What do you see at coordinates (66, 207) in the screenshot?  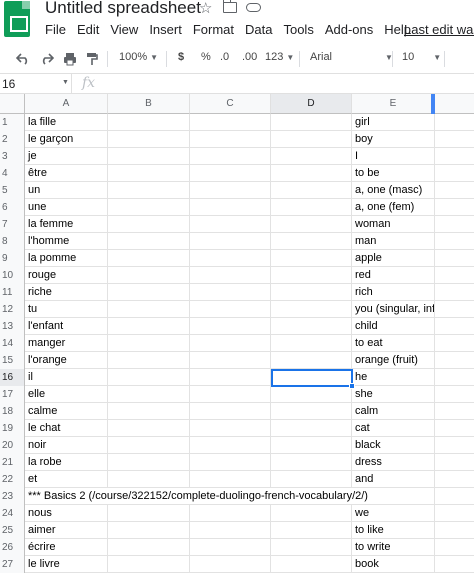 I see `cell-a: une` at bounding box center [66, 207].